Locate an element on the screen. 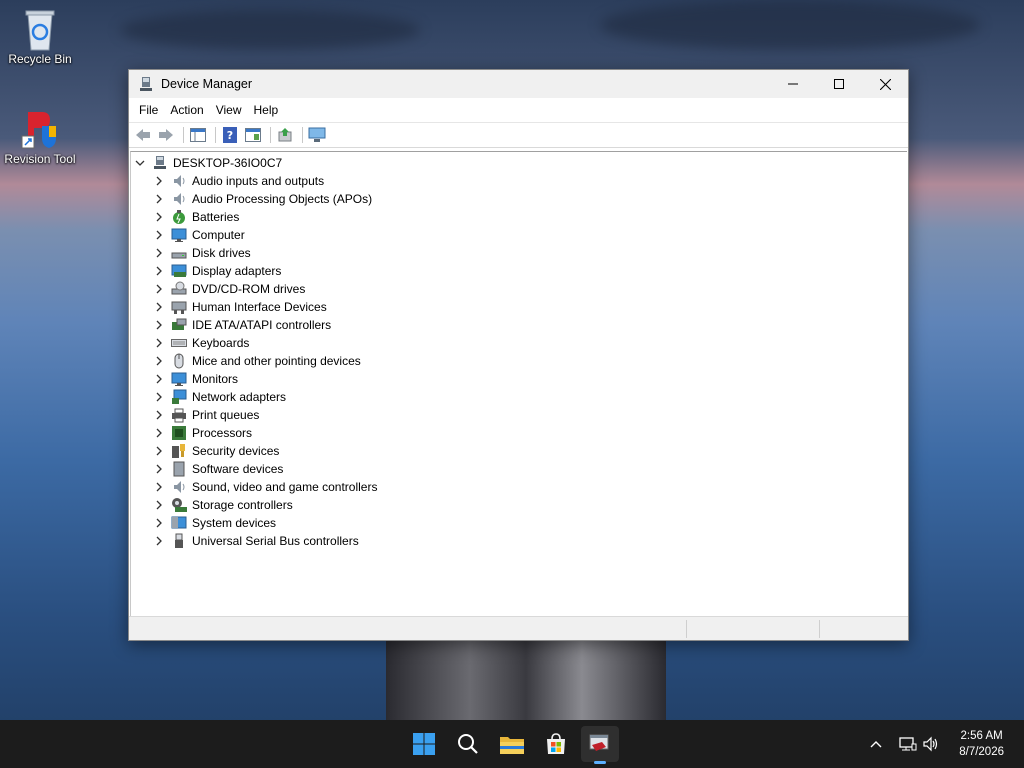  close-button is located at coordinates (885, 84).